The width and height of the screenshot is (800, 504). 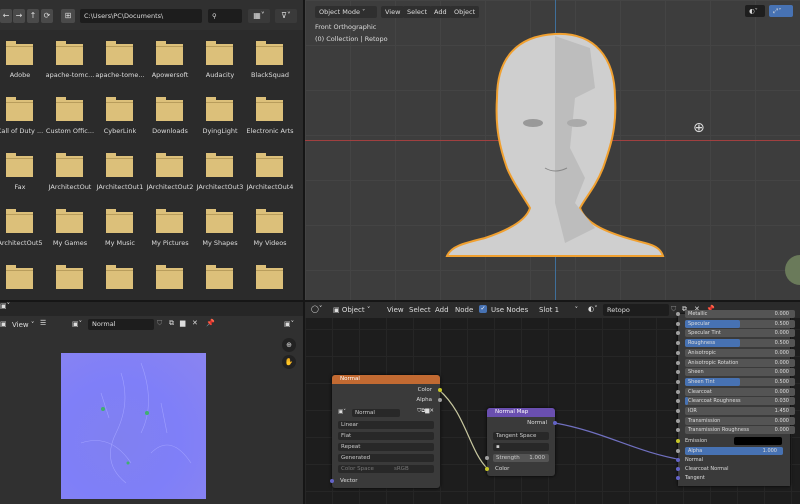 I want to click on folder-item: My Pictures, so click(x=176, y=229).